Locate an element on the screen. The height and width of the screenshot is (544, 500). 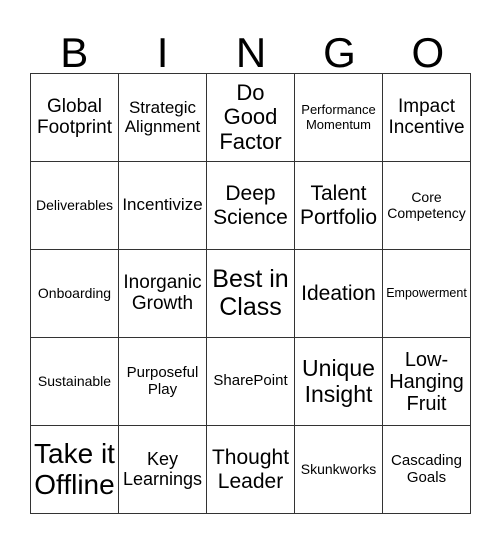
header-letter-i: I is located at coordinates (162, 52).